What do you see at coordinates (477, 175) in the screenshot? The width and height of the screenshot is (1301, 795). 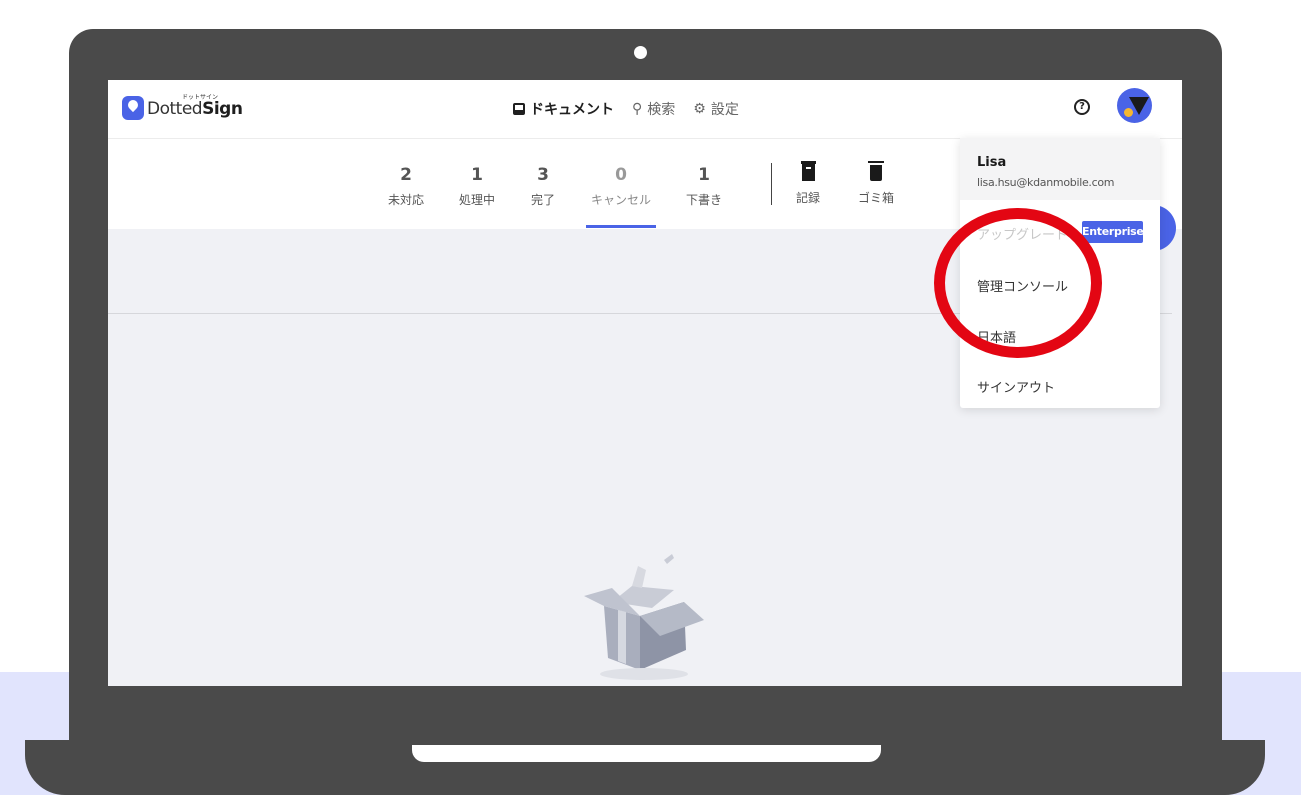 I see `tab-in-progress-count: 1` at bounding box center [477, 175].